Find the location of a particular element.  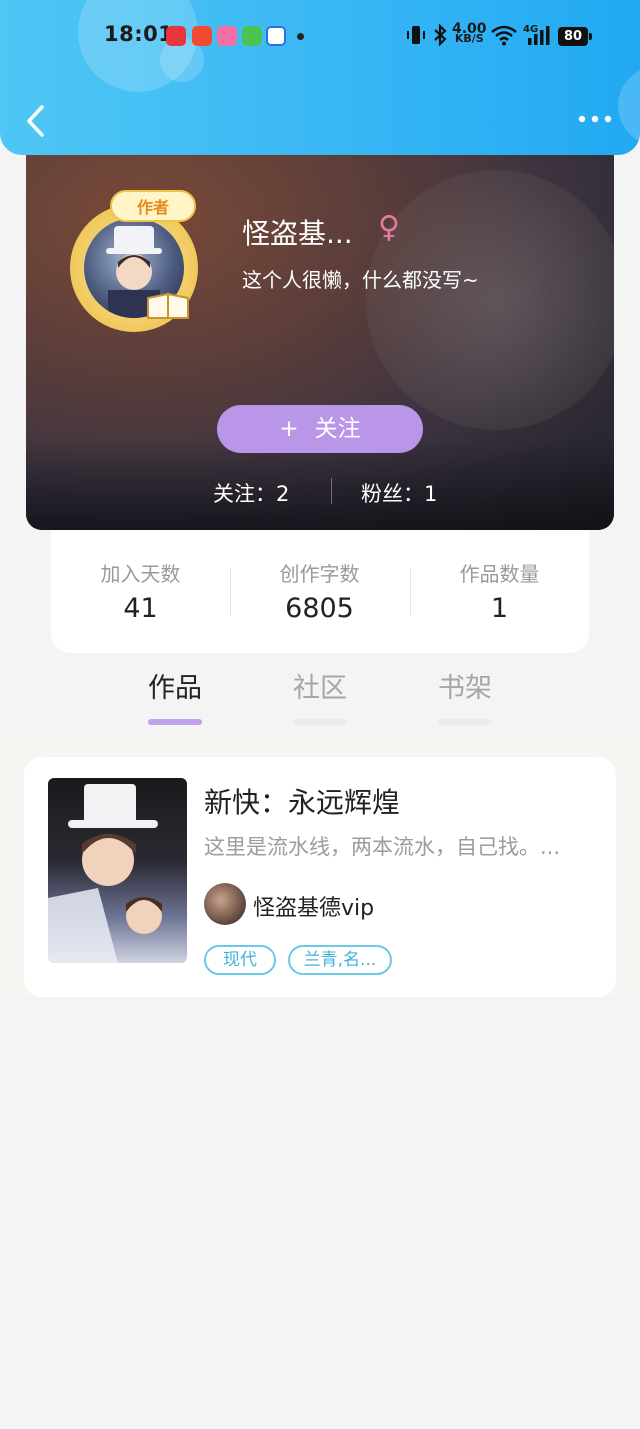

work-author-name: 怪盗基德vip is located at coordinates (314, 908).